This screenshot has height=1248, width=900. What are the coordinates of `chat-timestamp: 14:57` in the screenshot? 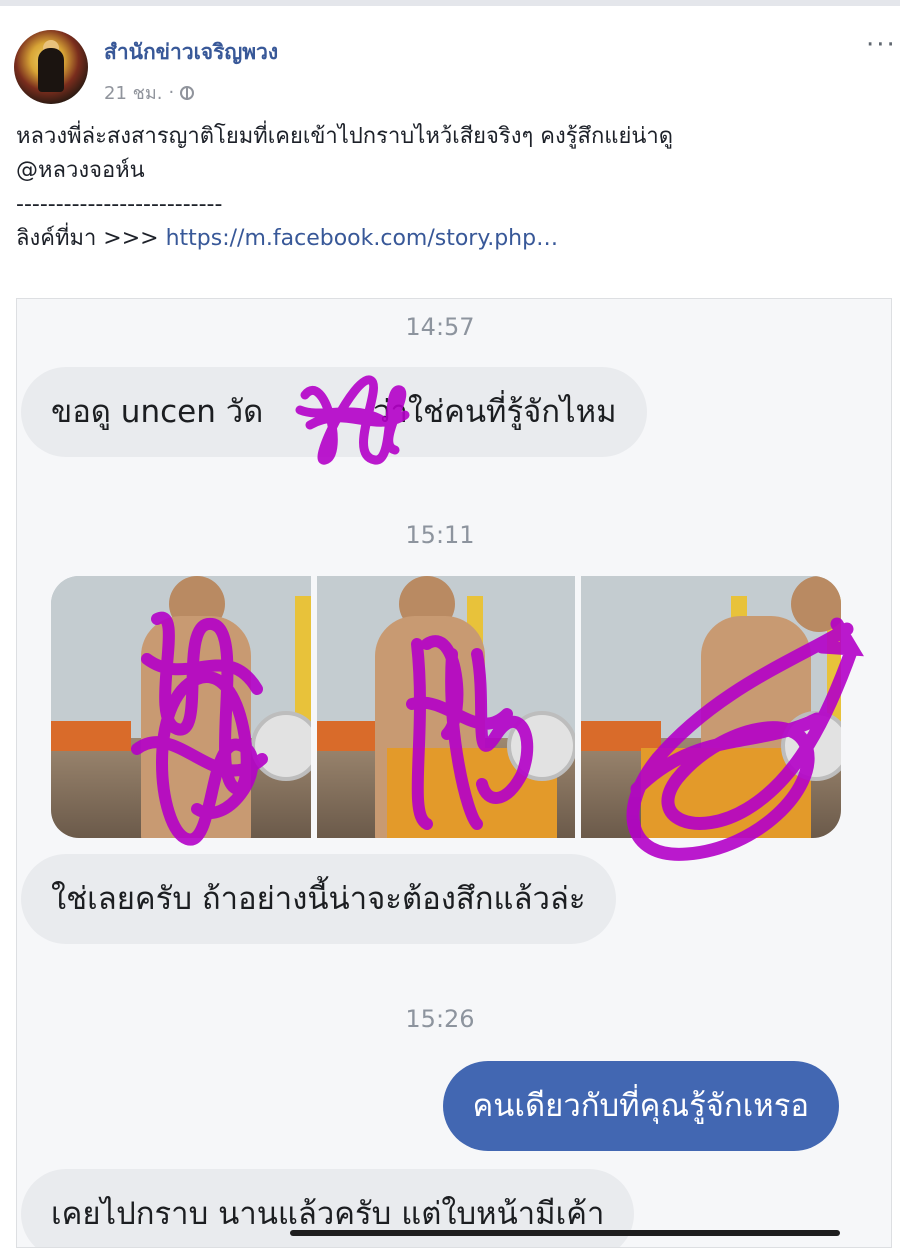 It's located at (440, 327).